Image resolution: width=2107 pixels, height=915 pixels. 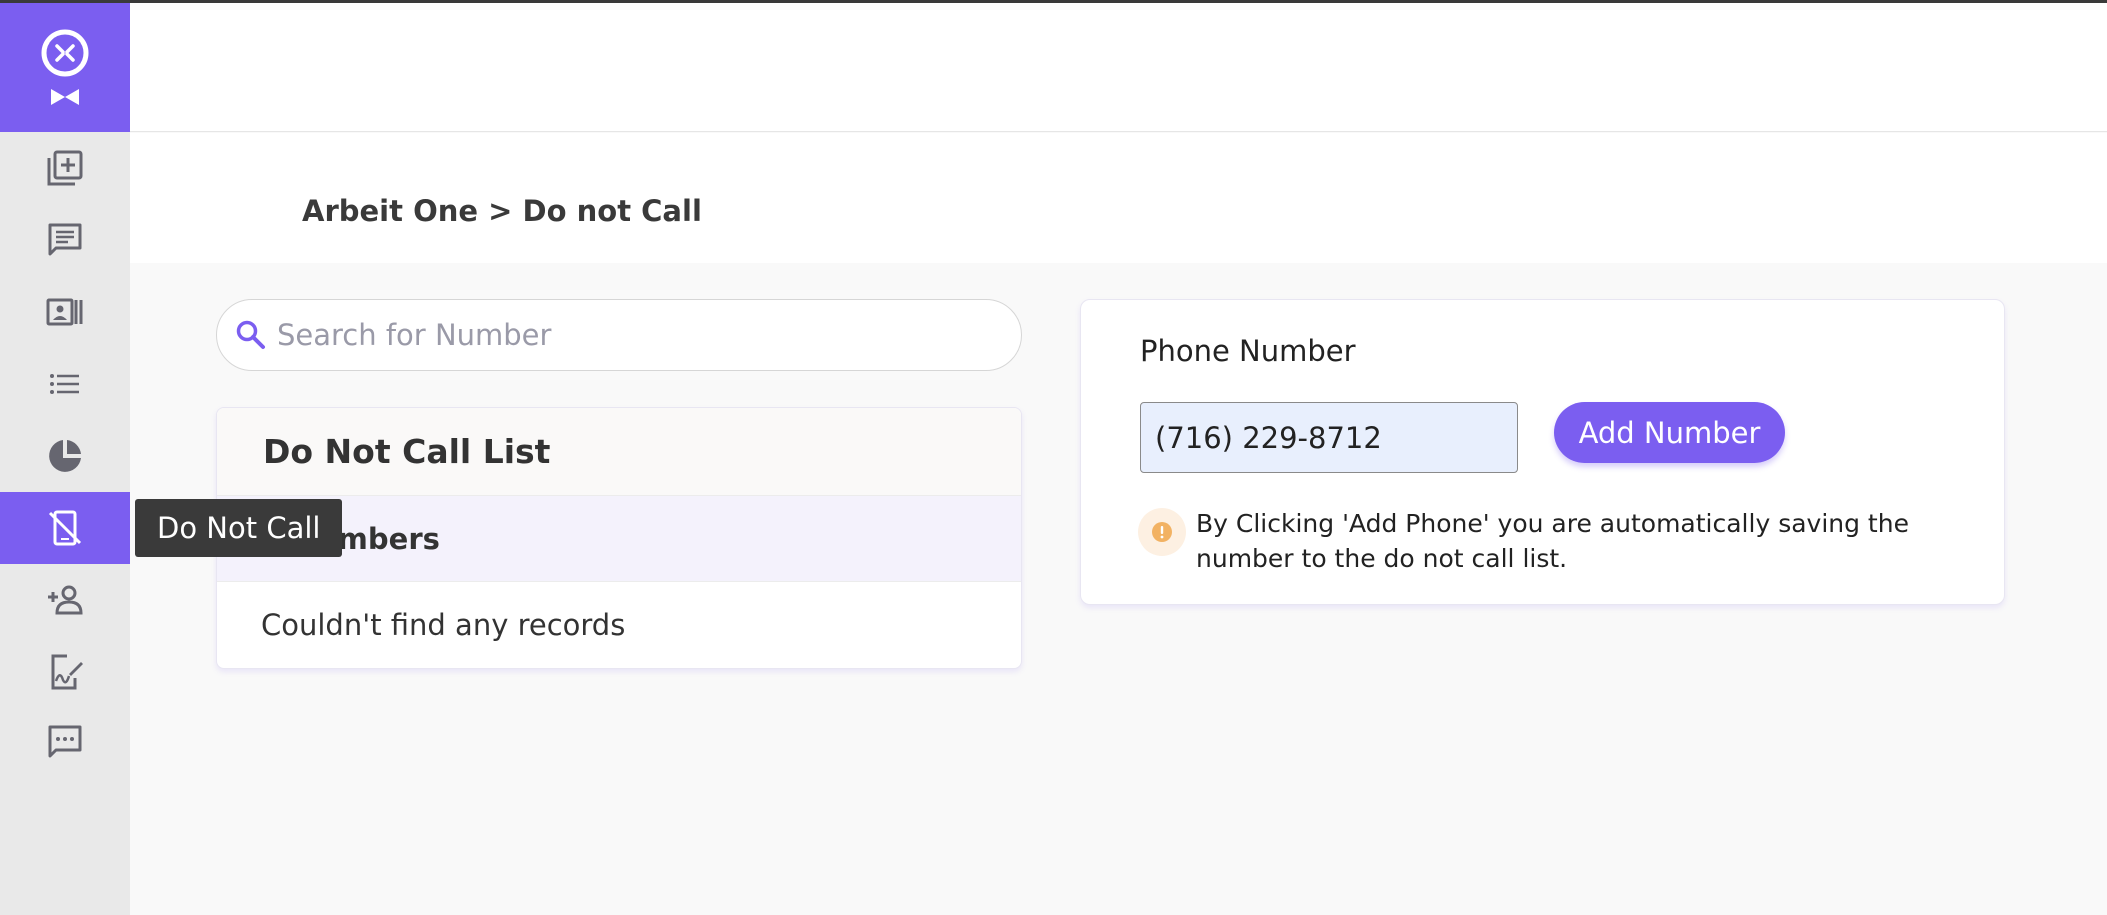 I want to click on logo-icon, so click(x=65, y=53).